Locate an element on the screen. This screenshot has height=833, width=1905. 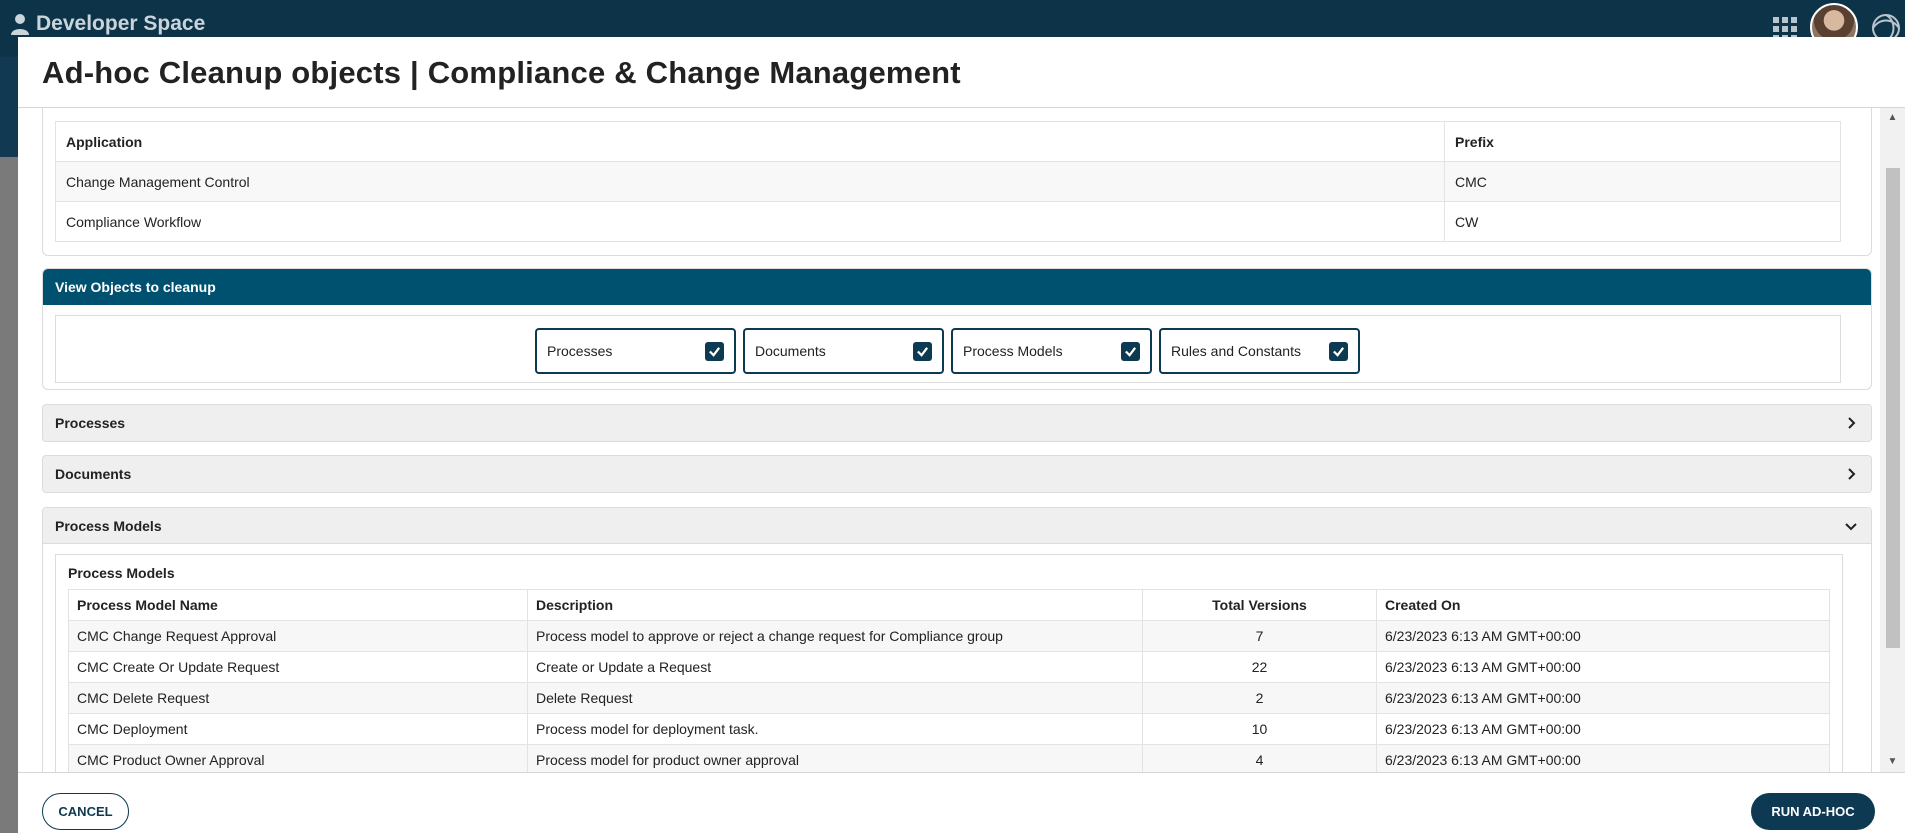
brand: Developer Space is located at coordinates (107, 24).